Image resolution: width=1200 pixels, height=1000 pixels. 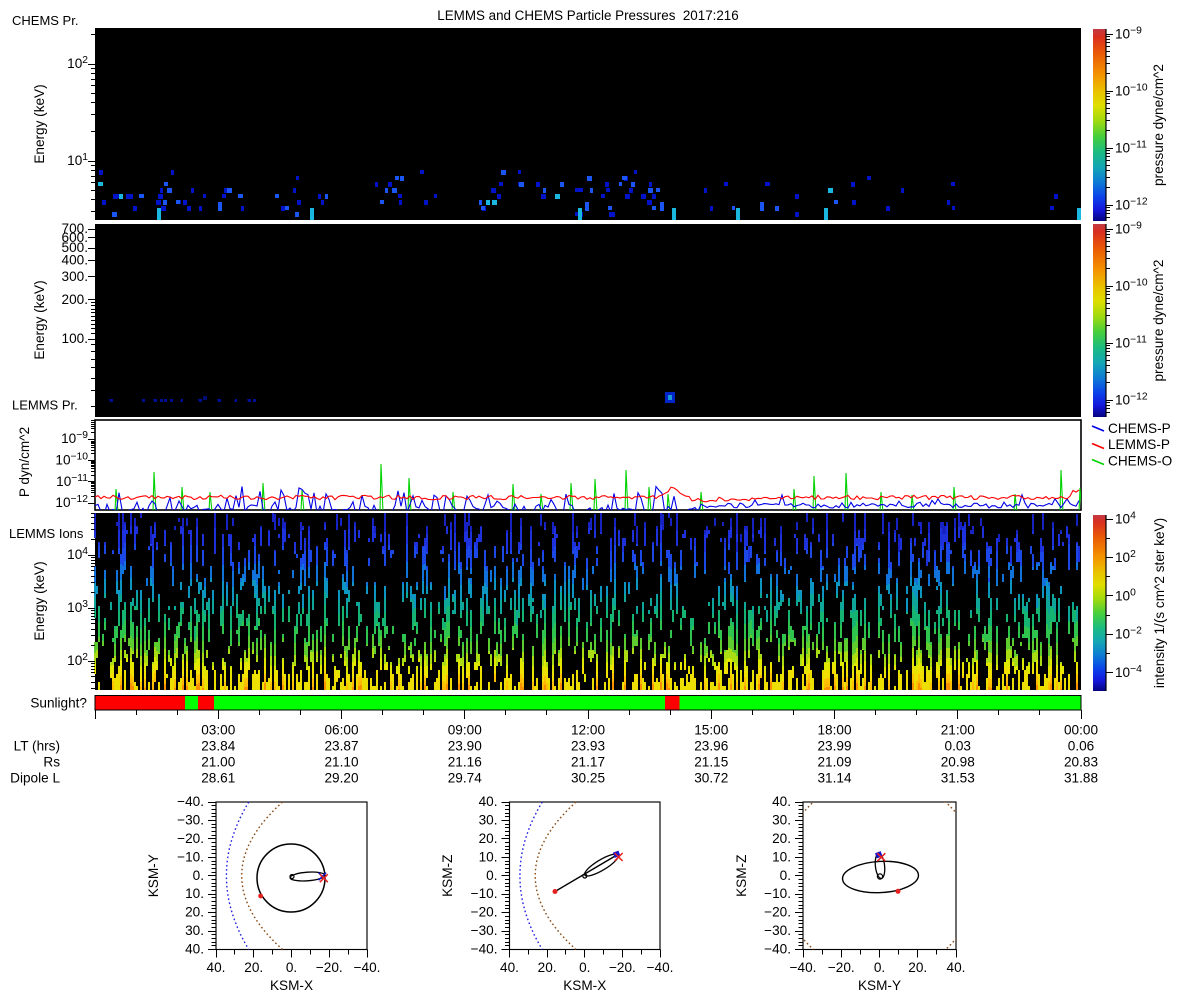 I want to click on svg-text: 21.09, so click(x=834, y=762).